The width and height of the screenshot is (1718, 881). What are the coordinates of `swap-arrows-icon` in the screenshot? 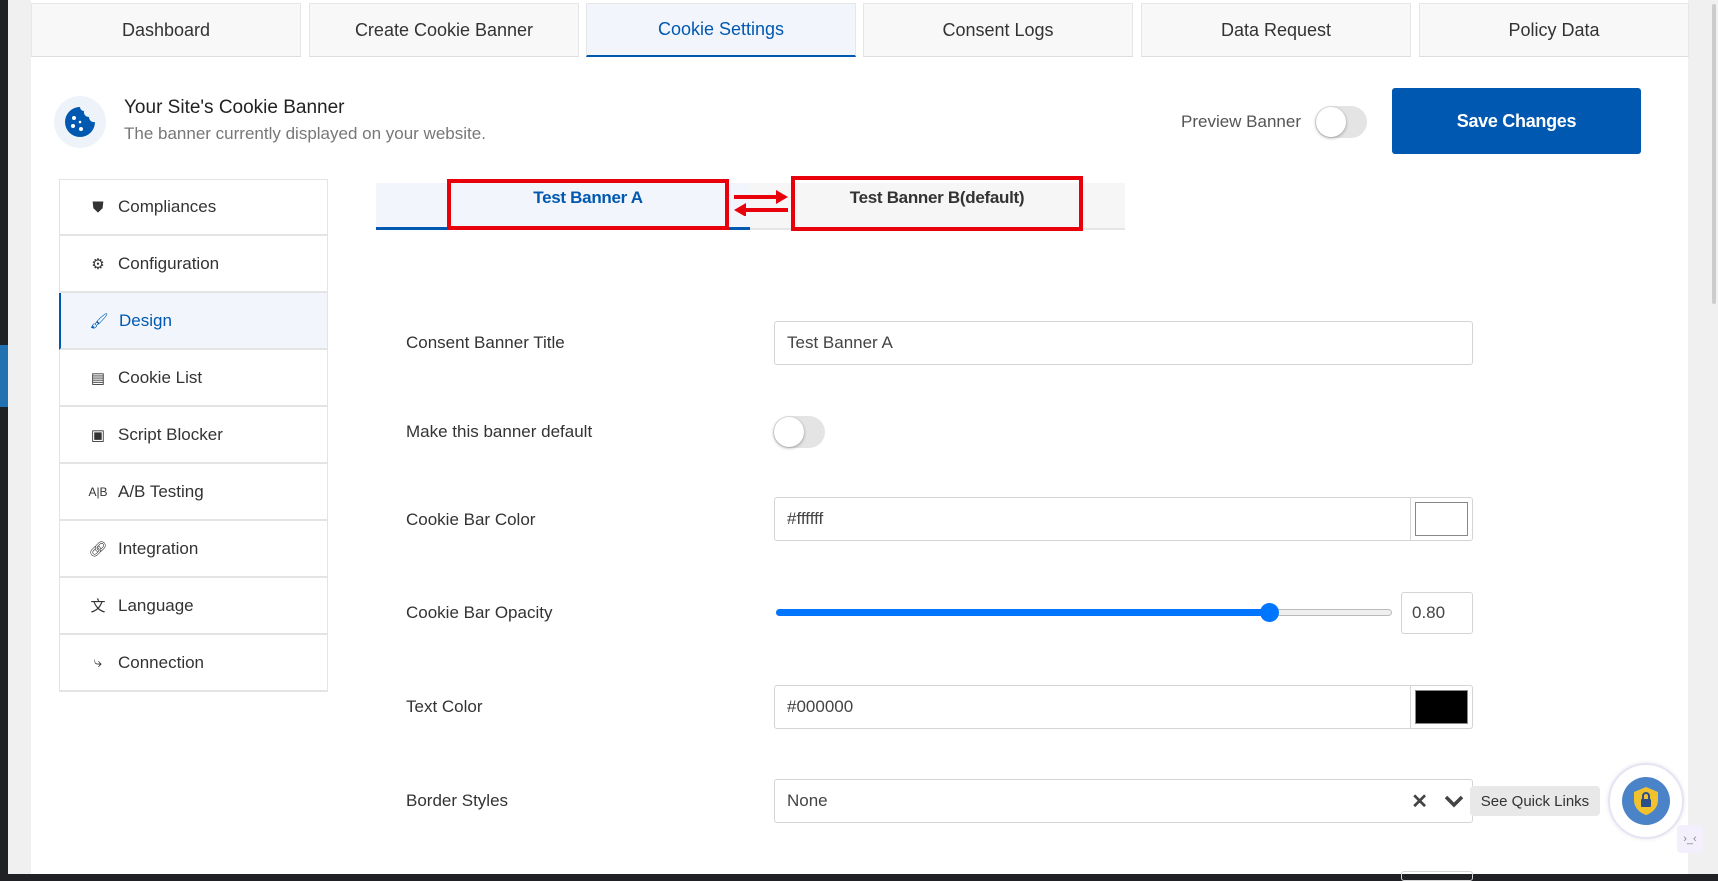 It's located at (761, 203).